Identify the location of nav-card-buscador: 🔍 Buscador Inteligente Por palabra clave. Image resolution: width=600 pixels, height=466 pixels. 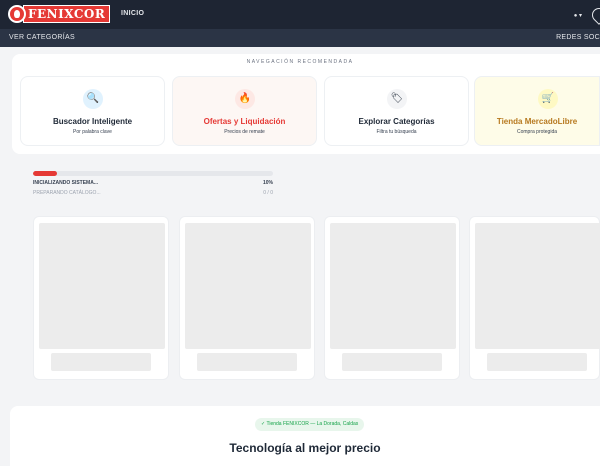
(92, 111).